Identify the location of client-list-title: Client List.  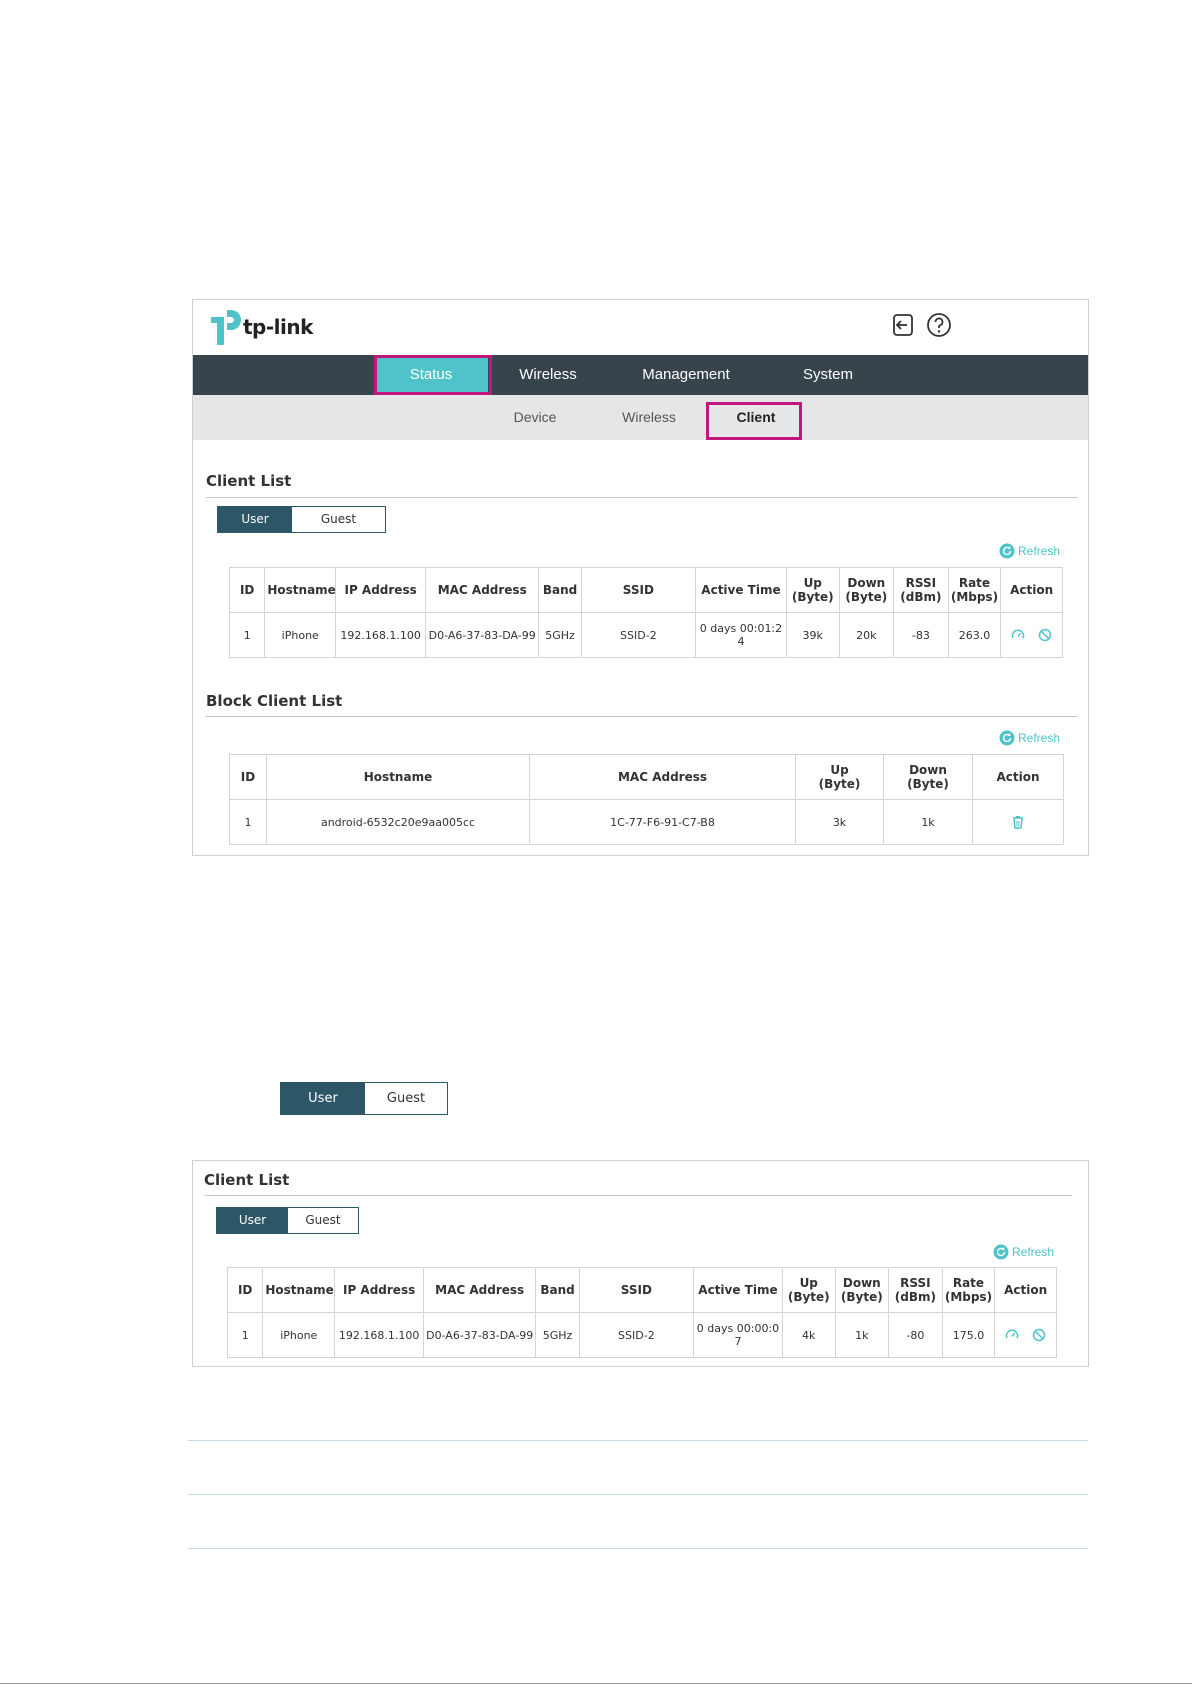
(247, 1180).